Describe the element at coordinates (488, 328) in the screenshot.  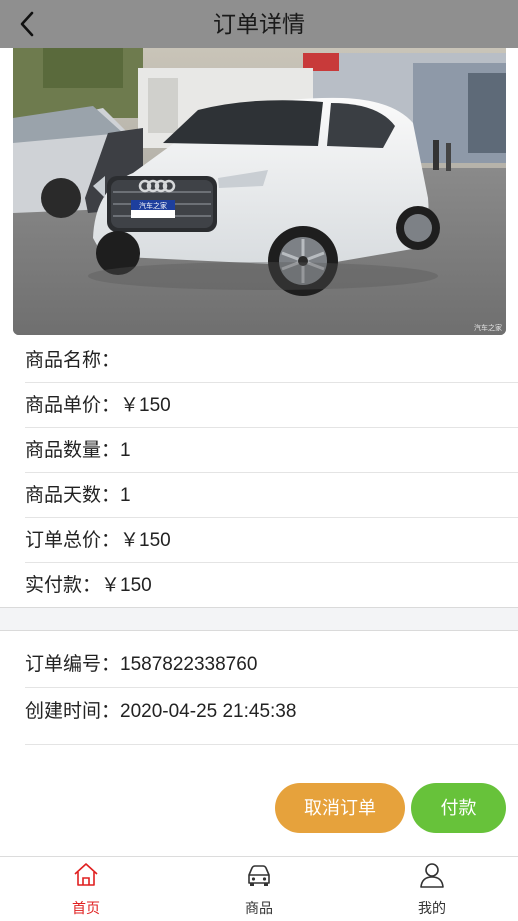
I see `photo-watermark: 汽车之家` at that location.